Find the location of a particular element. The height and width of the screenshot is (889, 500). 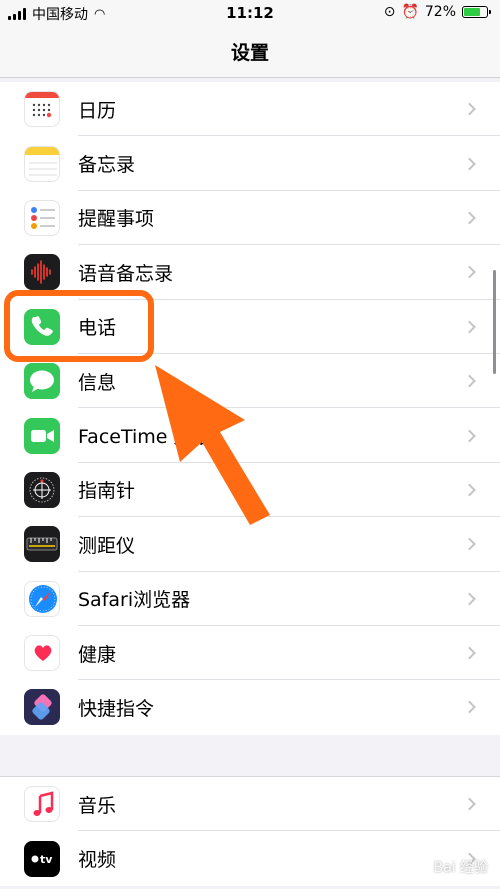

settings-row-music: 音乐 is located at coordinates (250, 804).